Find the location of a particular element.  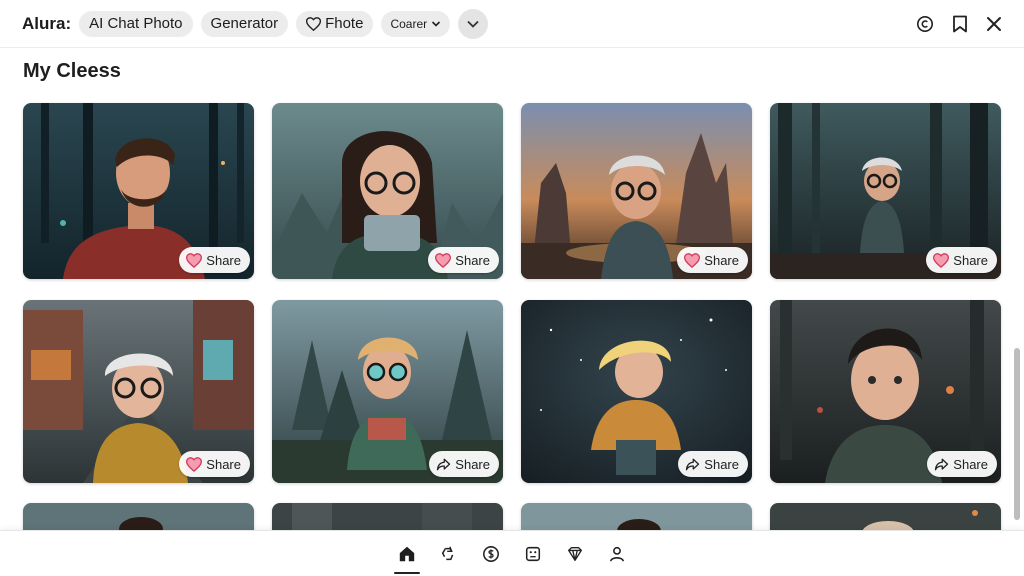

chip-label: AI Chat Photo is located at coordinates (136, 23).